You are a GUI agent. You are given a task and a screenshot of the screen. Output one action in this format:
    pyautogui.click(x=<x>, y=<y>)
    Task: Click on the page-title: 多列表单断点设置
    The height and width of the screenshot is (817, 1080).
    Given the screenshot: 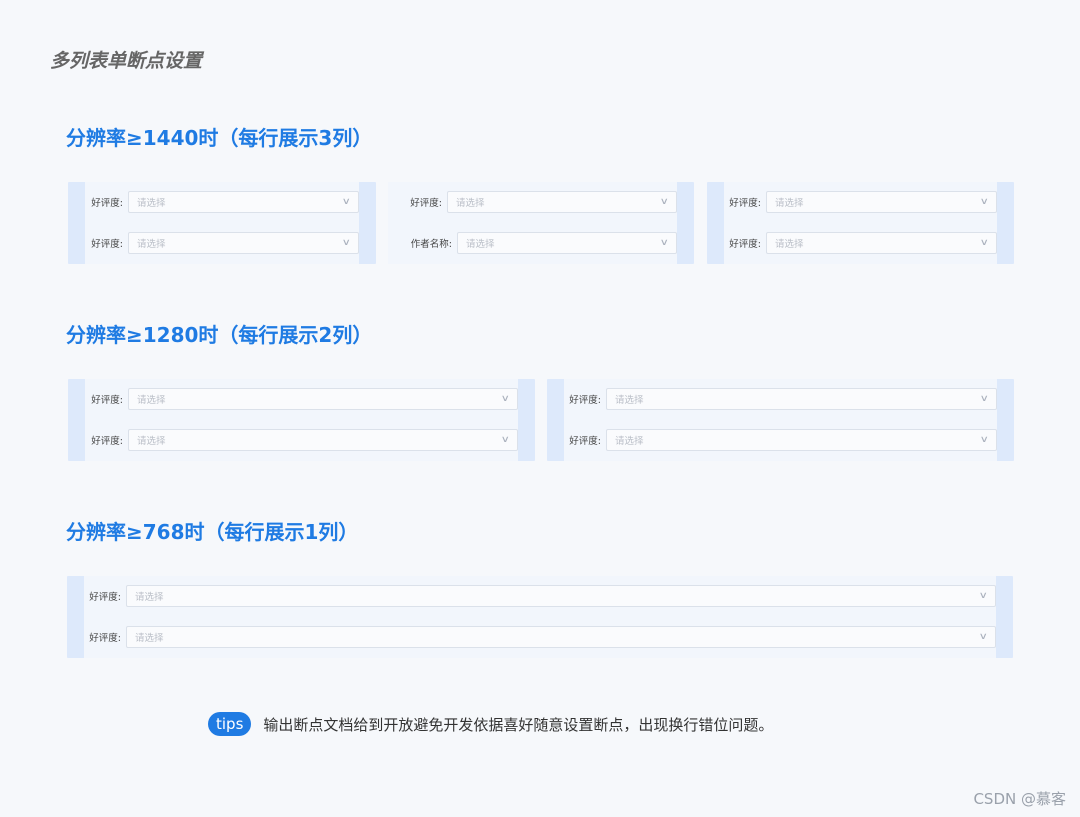 What is the action you would take?
    pyautogui.click(x=126, y=61)
    